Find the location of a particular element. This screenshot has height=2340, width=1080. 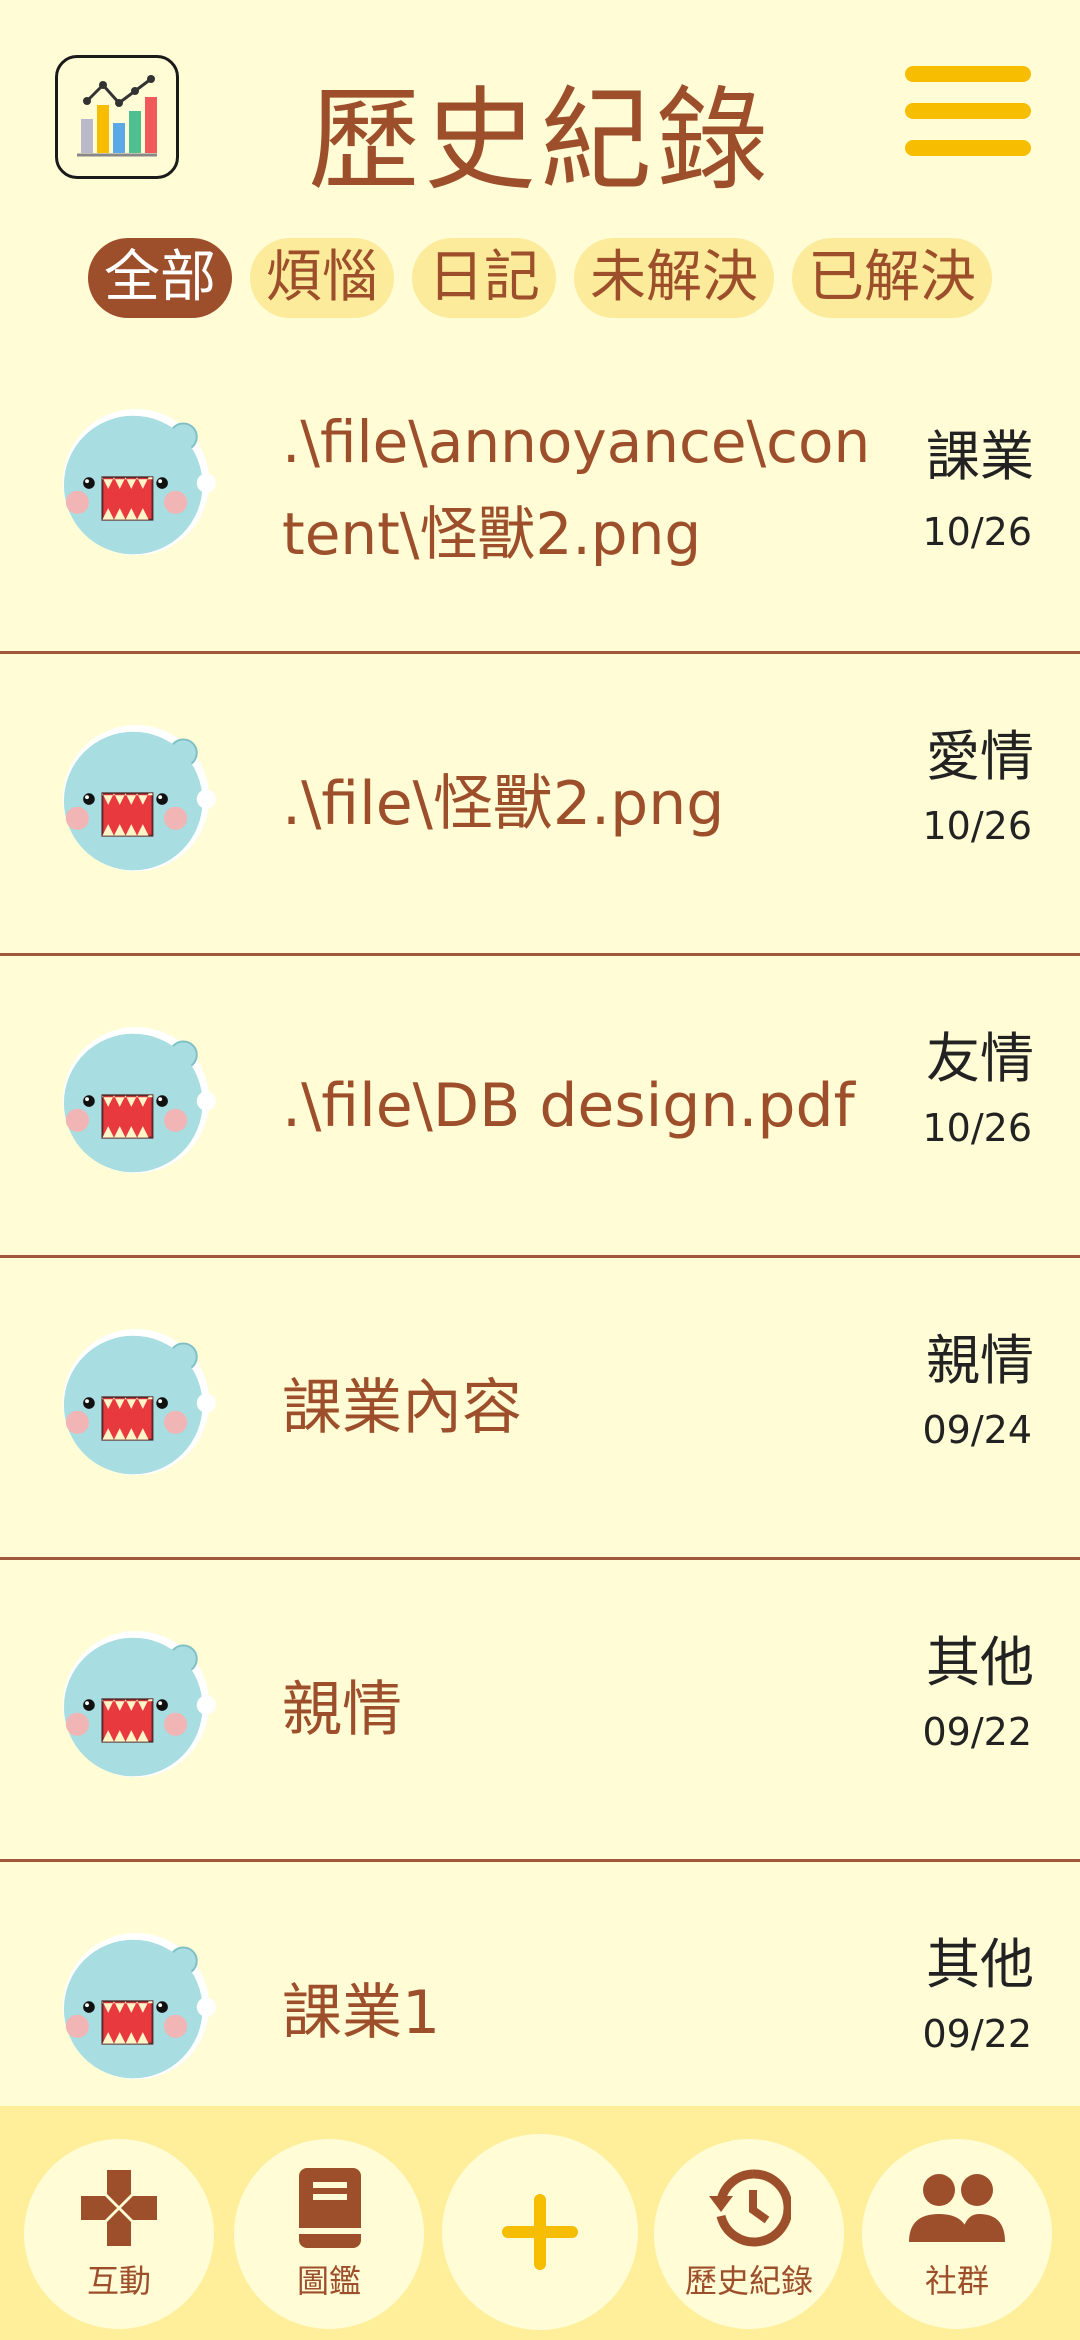

history-icon is located at coordinates (750, 2208).